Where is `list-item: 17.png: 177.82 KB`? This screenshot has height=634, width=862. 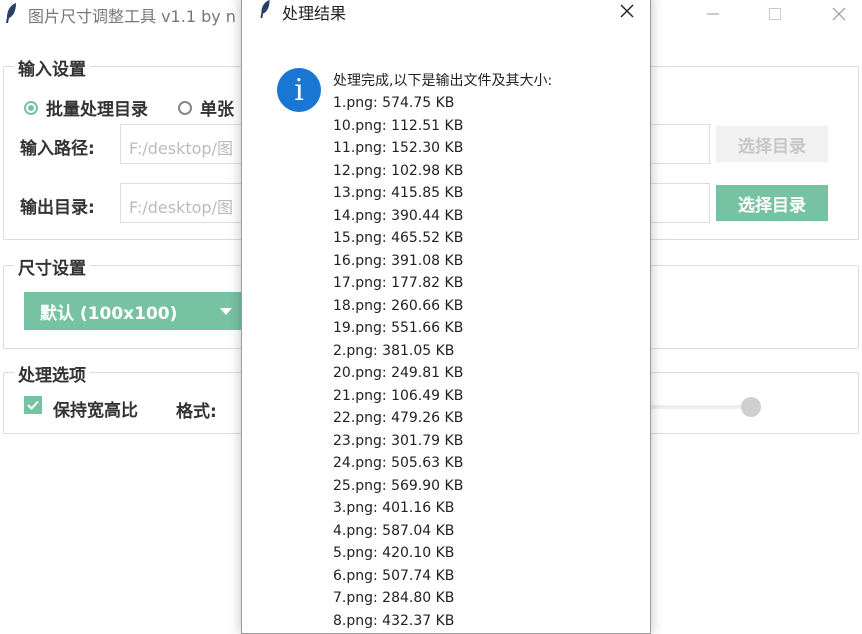
list-item: 17.png: 177.82 KB is located at coordinates (398, 283).